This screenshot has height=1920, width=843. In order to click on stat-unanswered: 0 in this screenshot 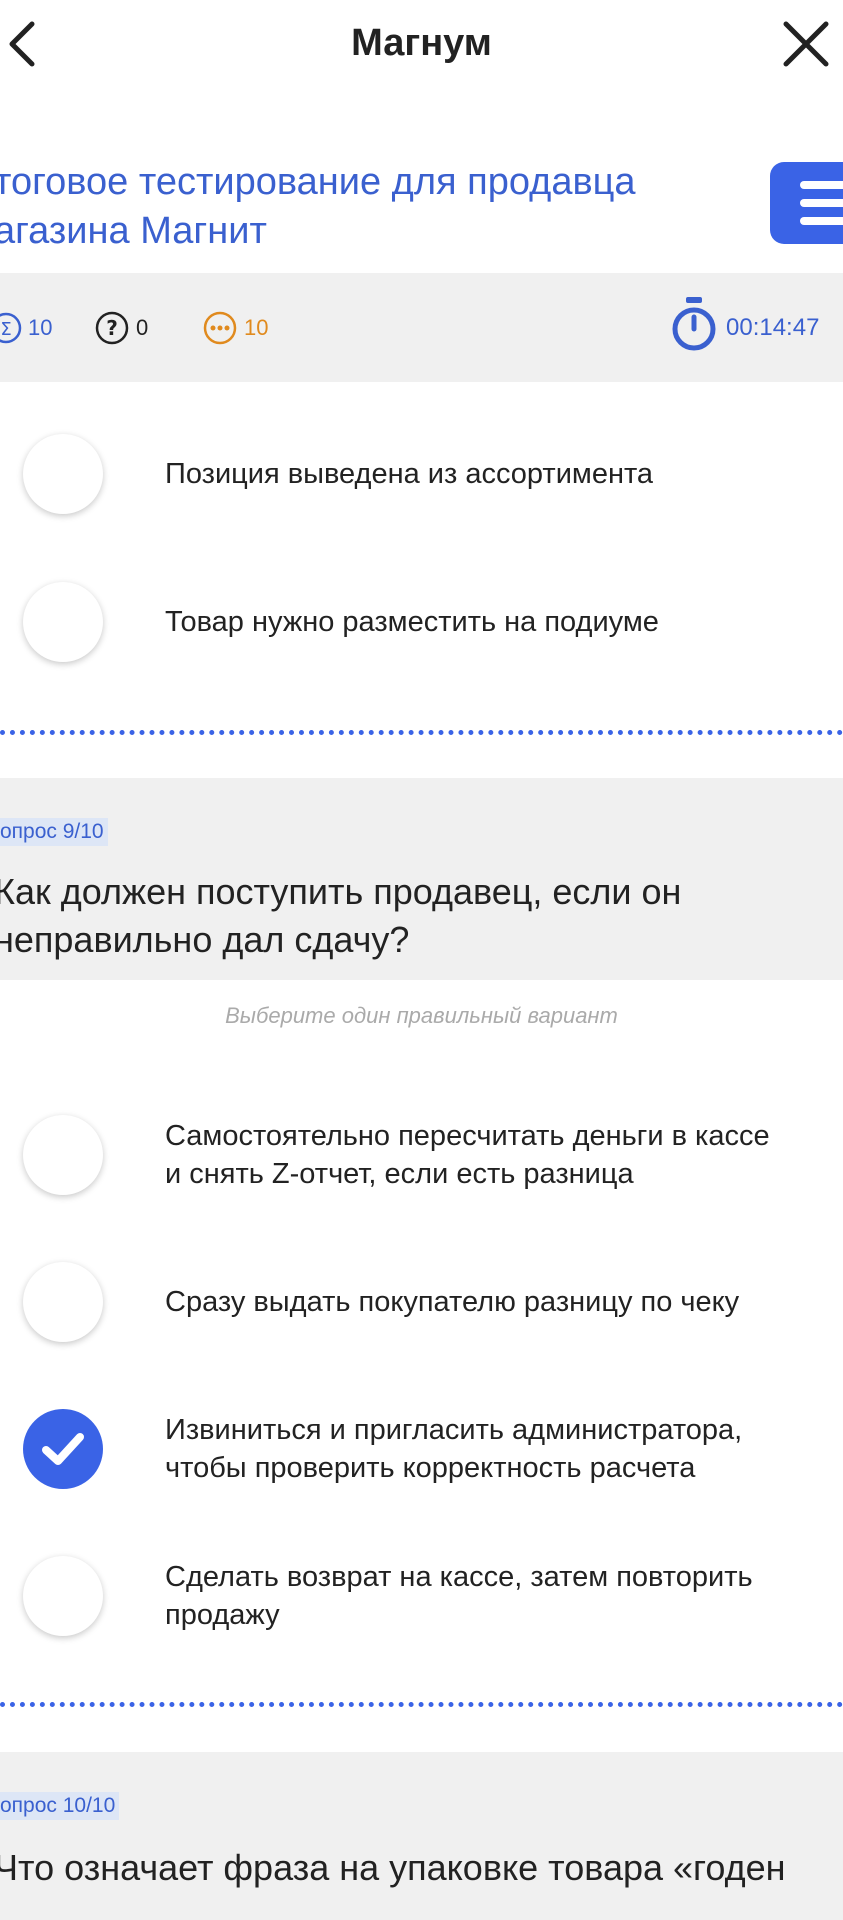, I will do `click(142, 327)`.